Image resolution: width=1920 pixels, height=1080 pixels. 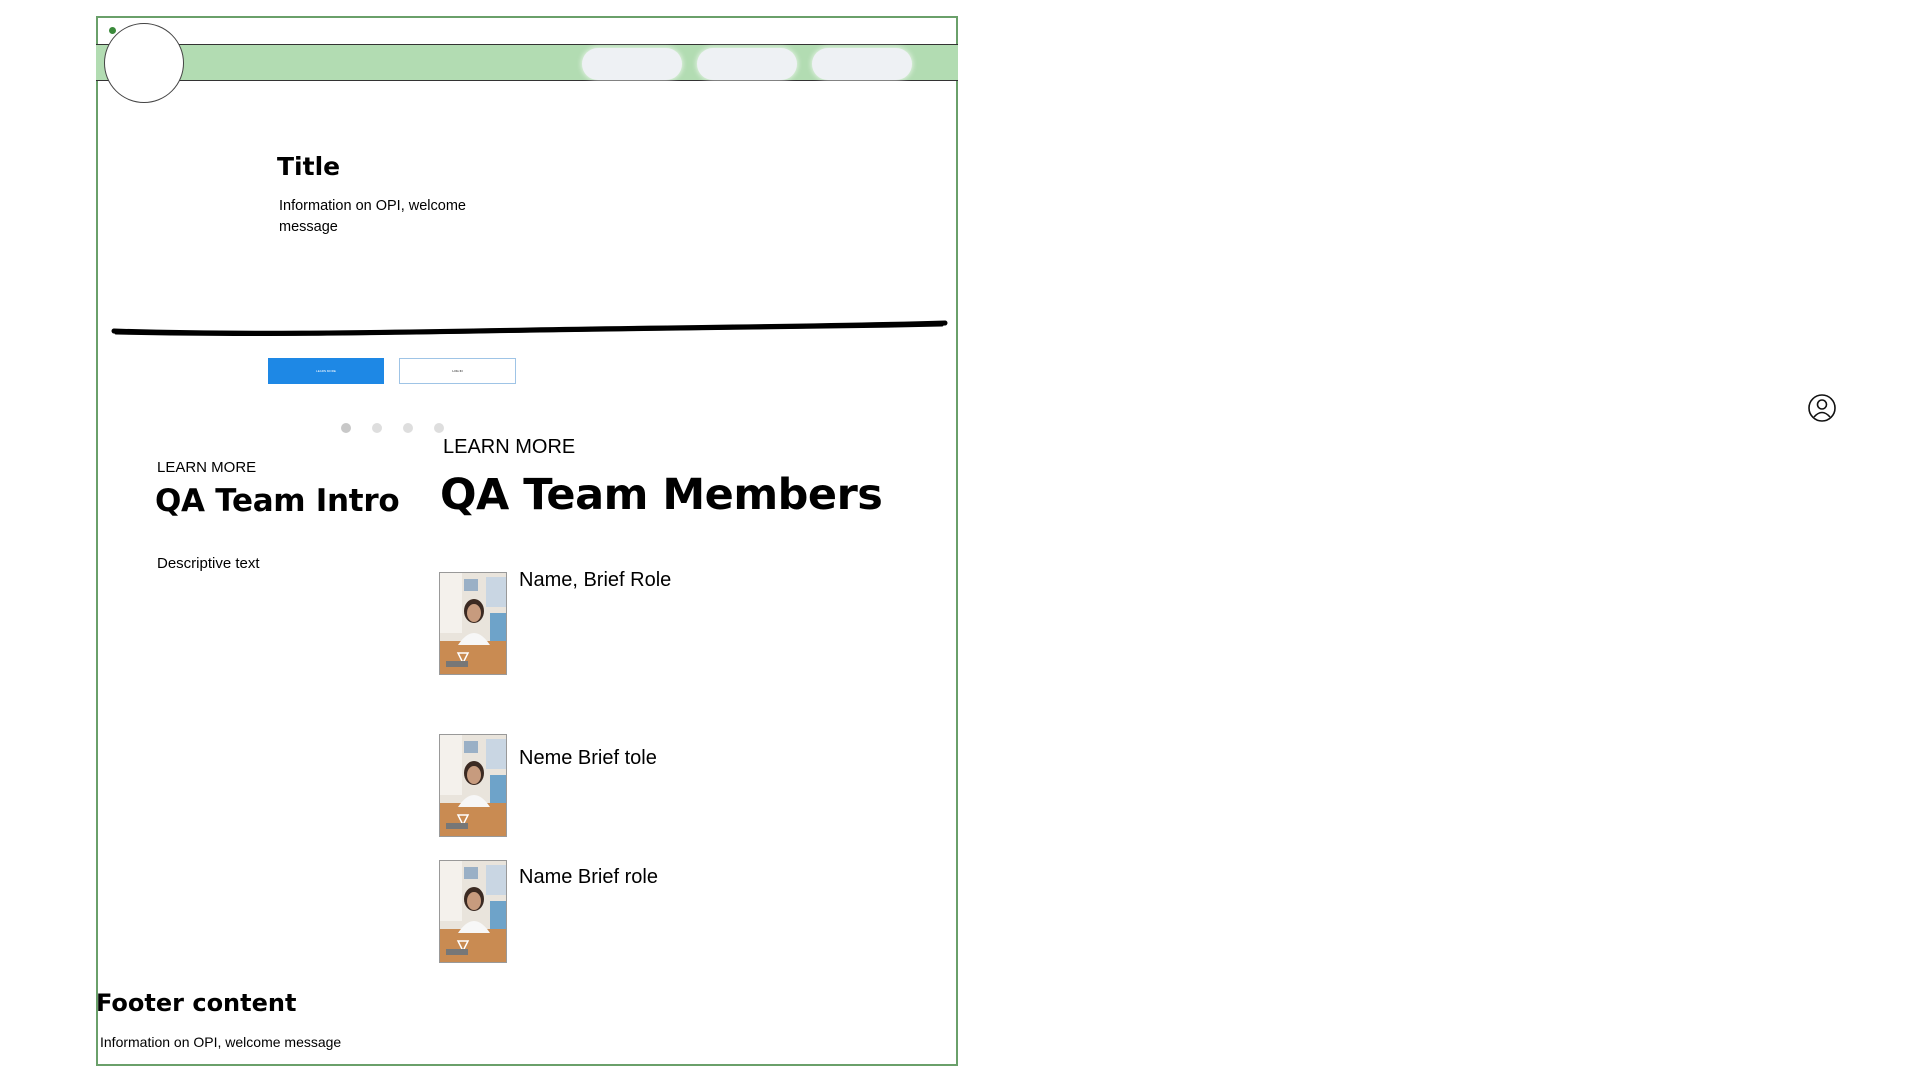 What do you see at coordinates (309, 166) in the screenshot?
I see `hero-title: Title` at bounding box center [309, 166].